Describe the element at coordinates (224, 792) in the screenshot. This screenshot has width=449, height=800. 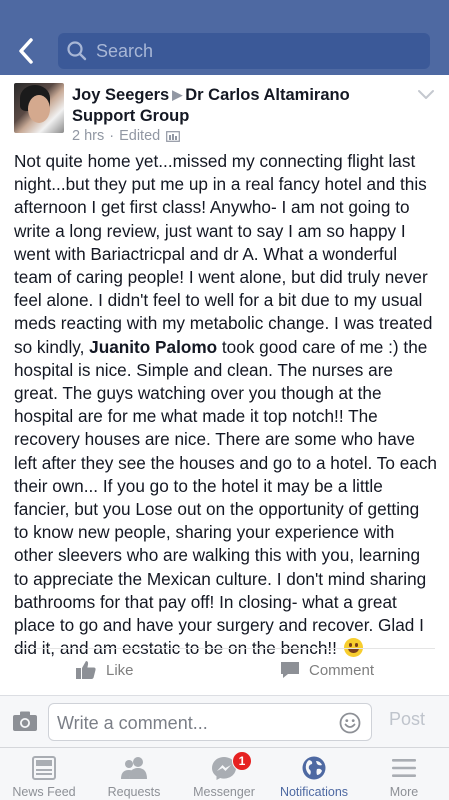
I see `tab-messenger-label: Messenger` at that location.